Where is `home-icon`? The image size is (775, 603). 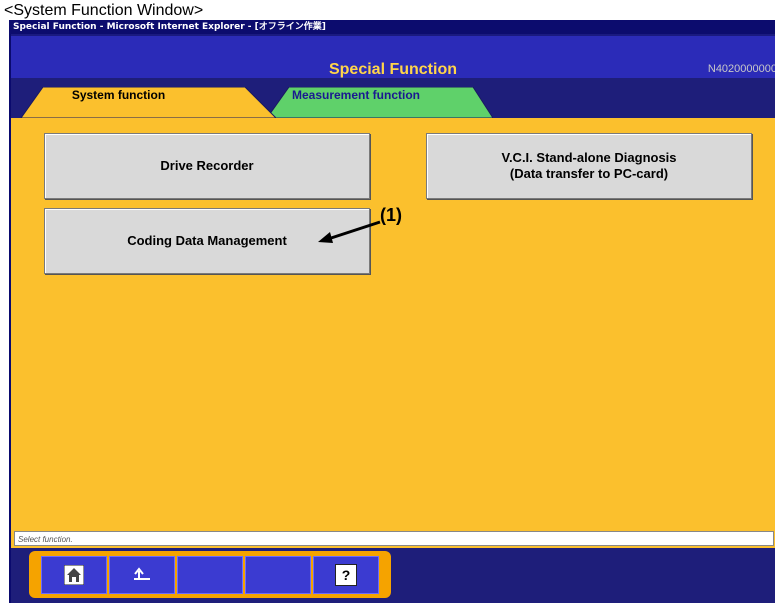
home-icon is located at coordinates (74, 575).